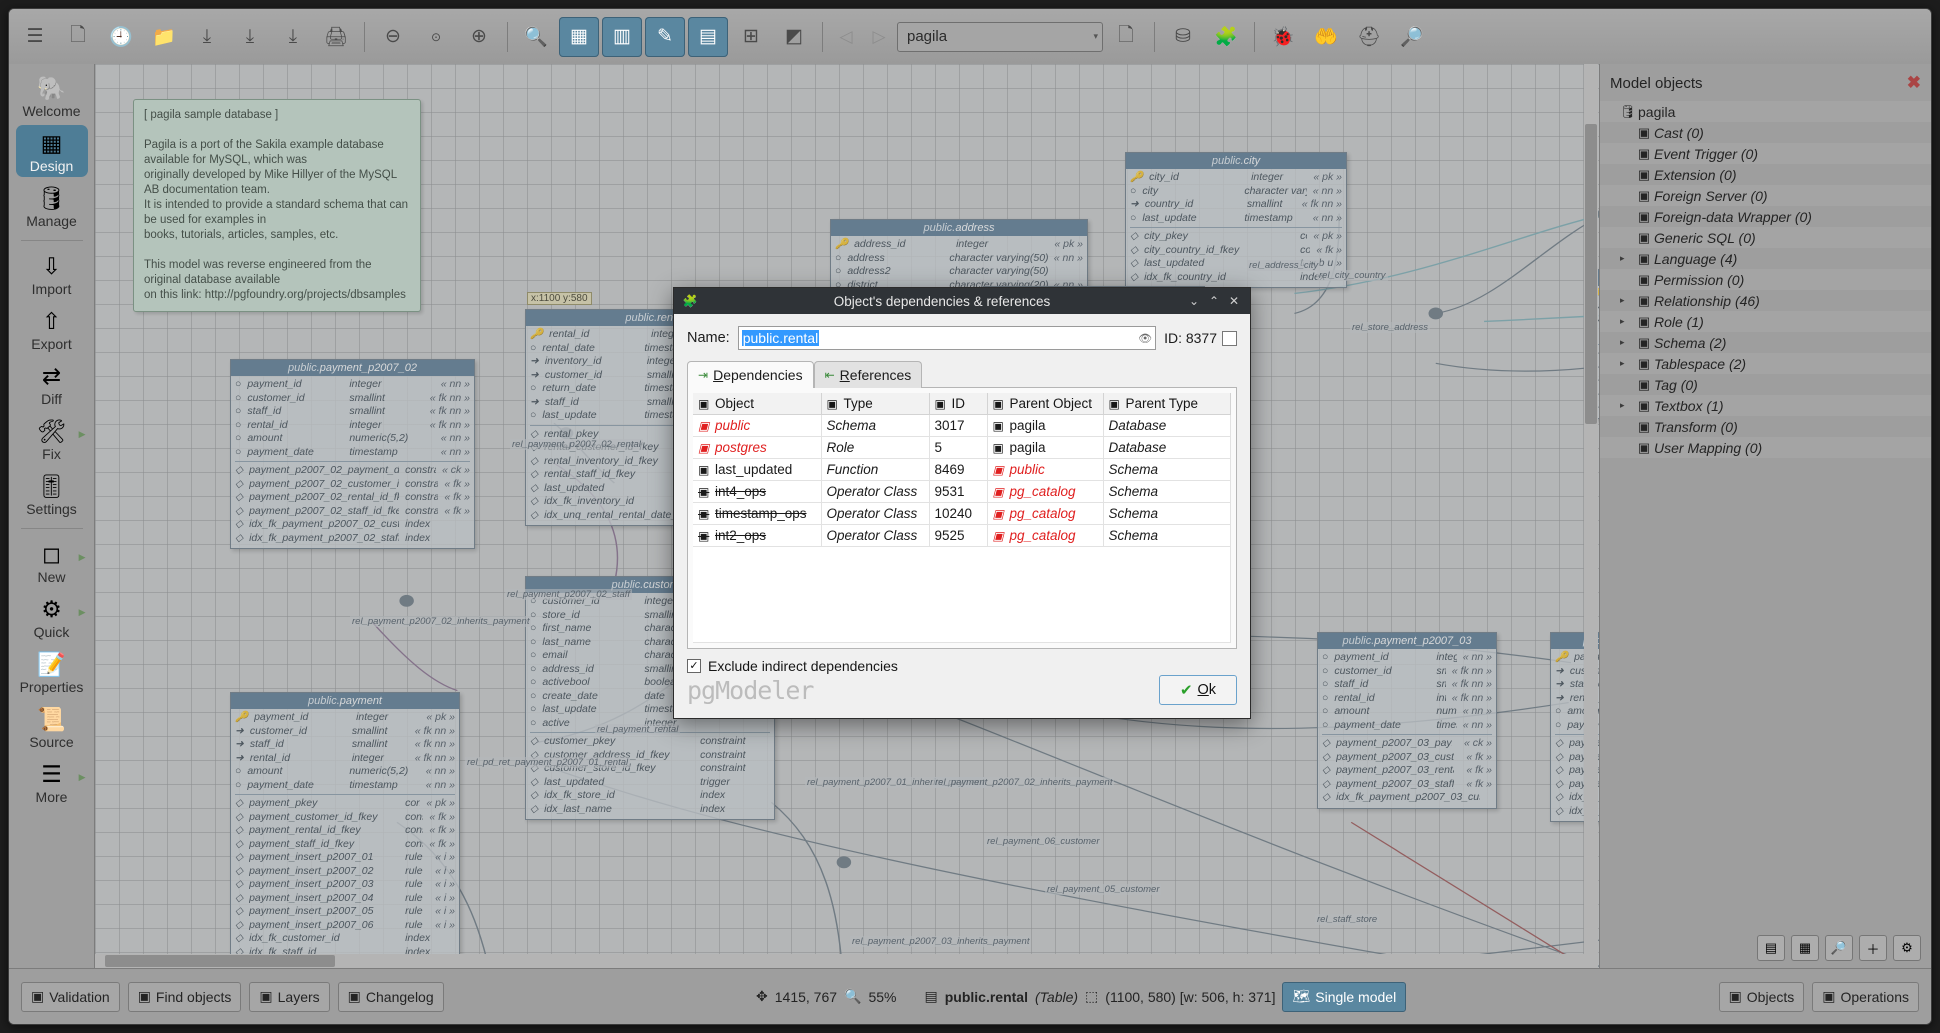 The image size is (1940, 1033). I want to click on cell-type: Function, so click(875, 469).